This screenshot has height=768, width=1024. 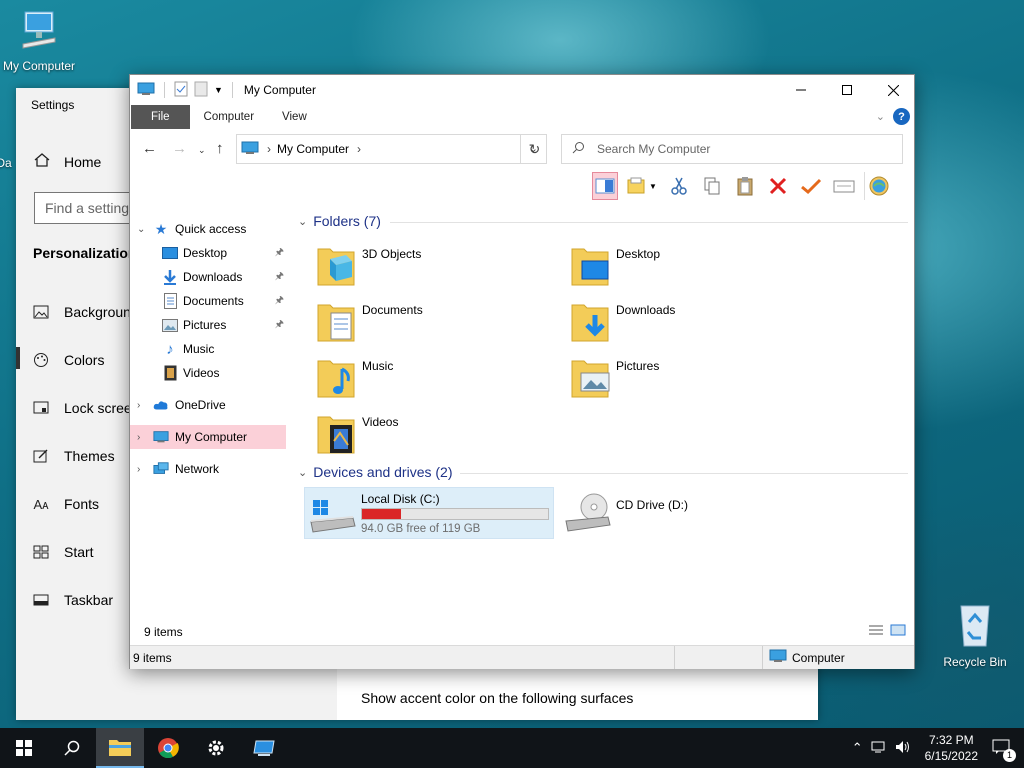 What do you see at coordinates (216, 748) in the screenshot?
I see `settings-taskbar-button` at bounding box center [216, 748].